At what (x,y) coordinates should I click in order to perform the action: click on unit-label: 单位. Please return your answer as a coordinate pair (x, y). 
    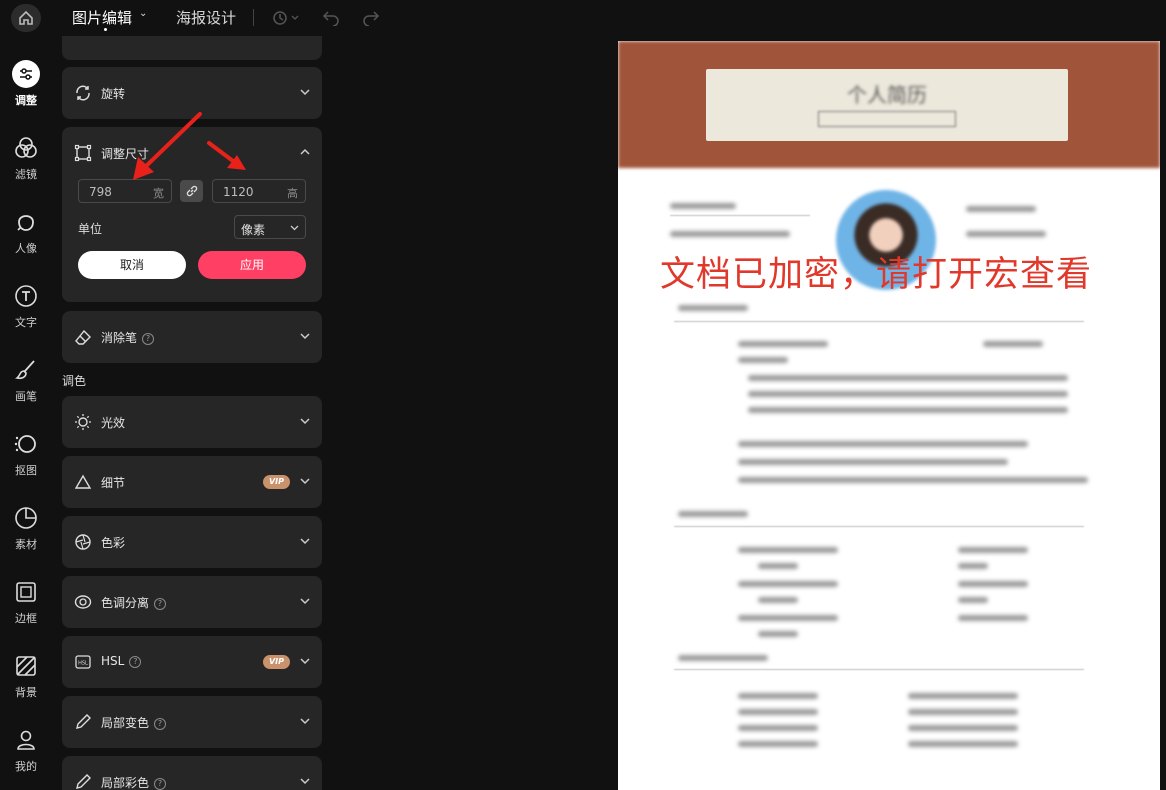
    Looking at the image, I should click on (90, 229).